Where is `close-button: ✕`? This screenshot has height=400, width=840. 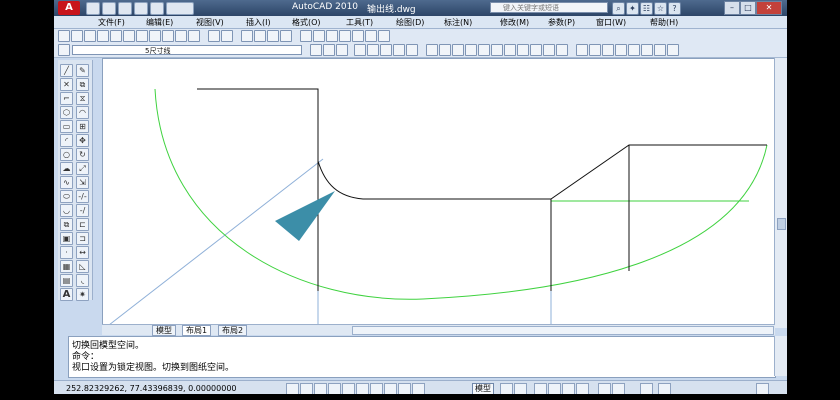 close-button: ✕ is located at coordinates (769, 8).